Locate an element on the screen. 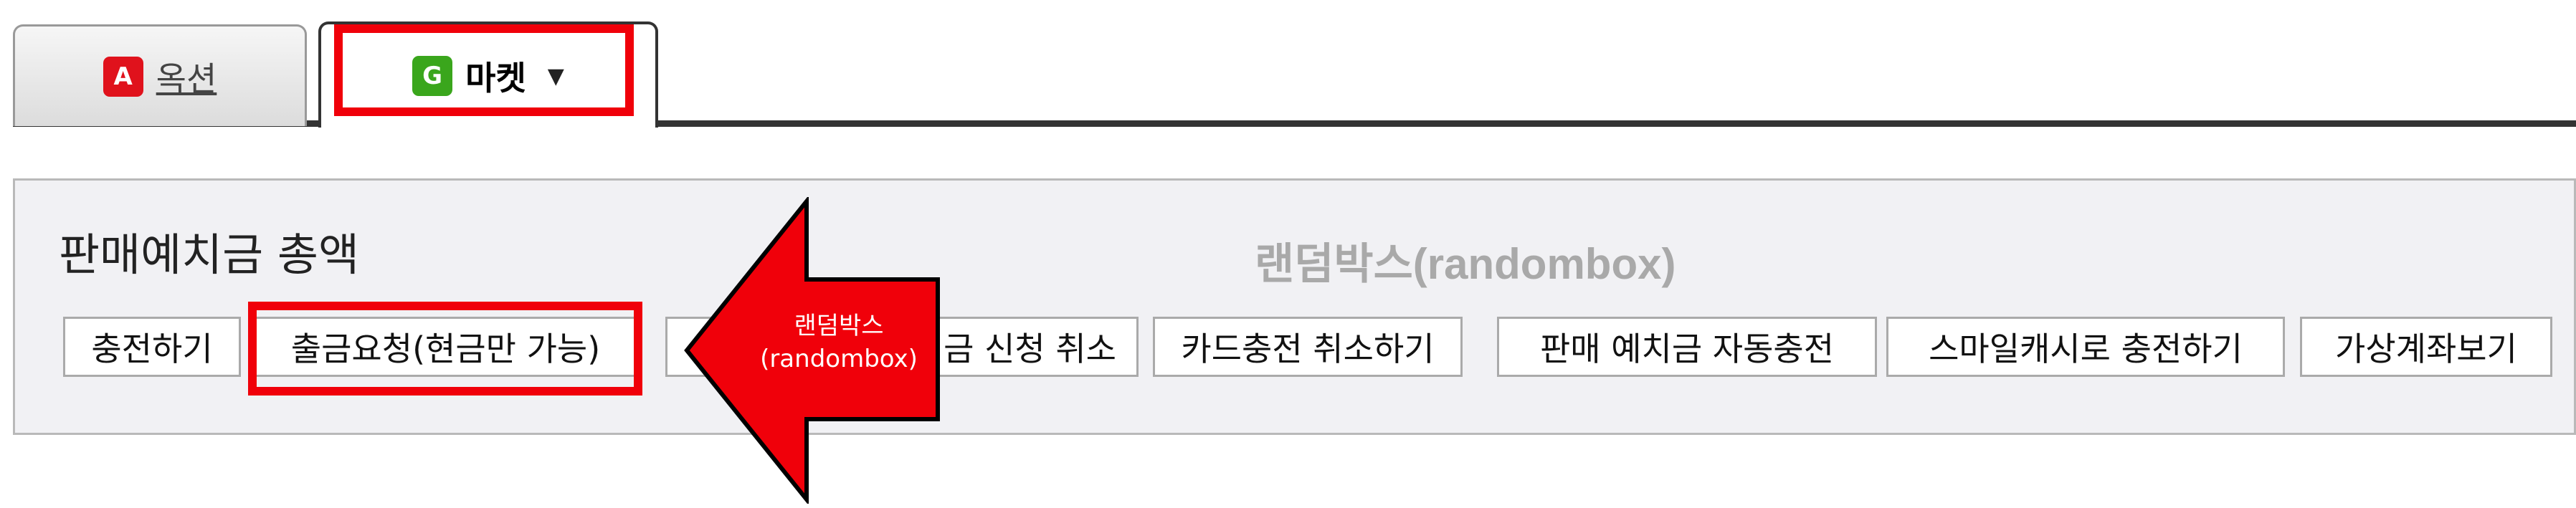 Image resolution: width=2576 pixels, height=508 pixels. watermark: 랜덤박스(randombox) is located at coordinates (1465, 264).